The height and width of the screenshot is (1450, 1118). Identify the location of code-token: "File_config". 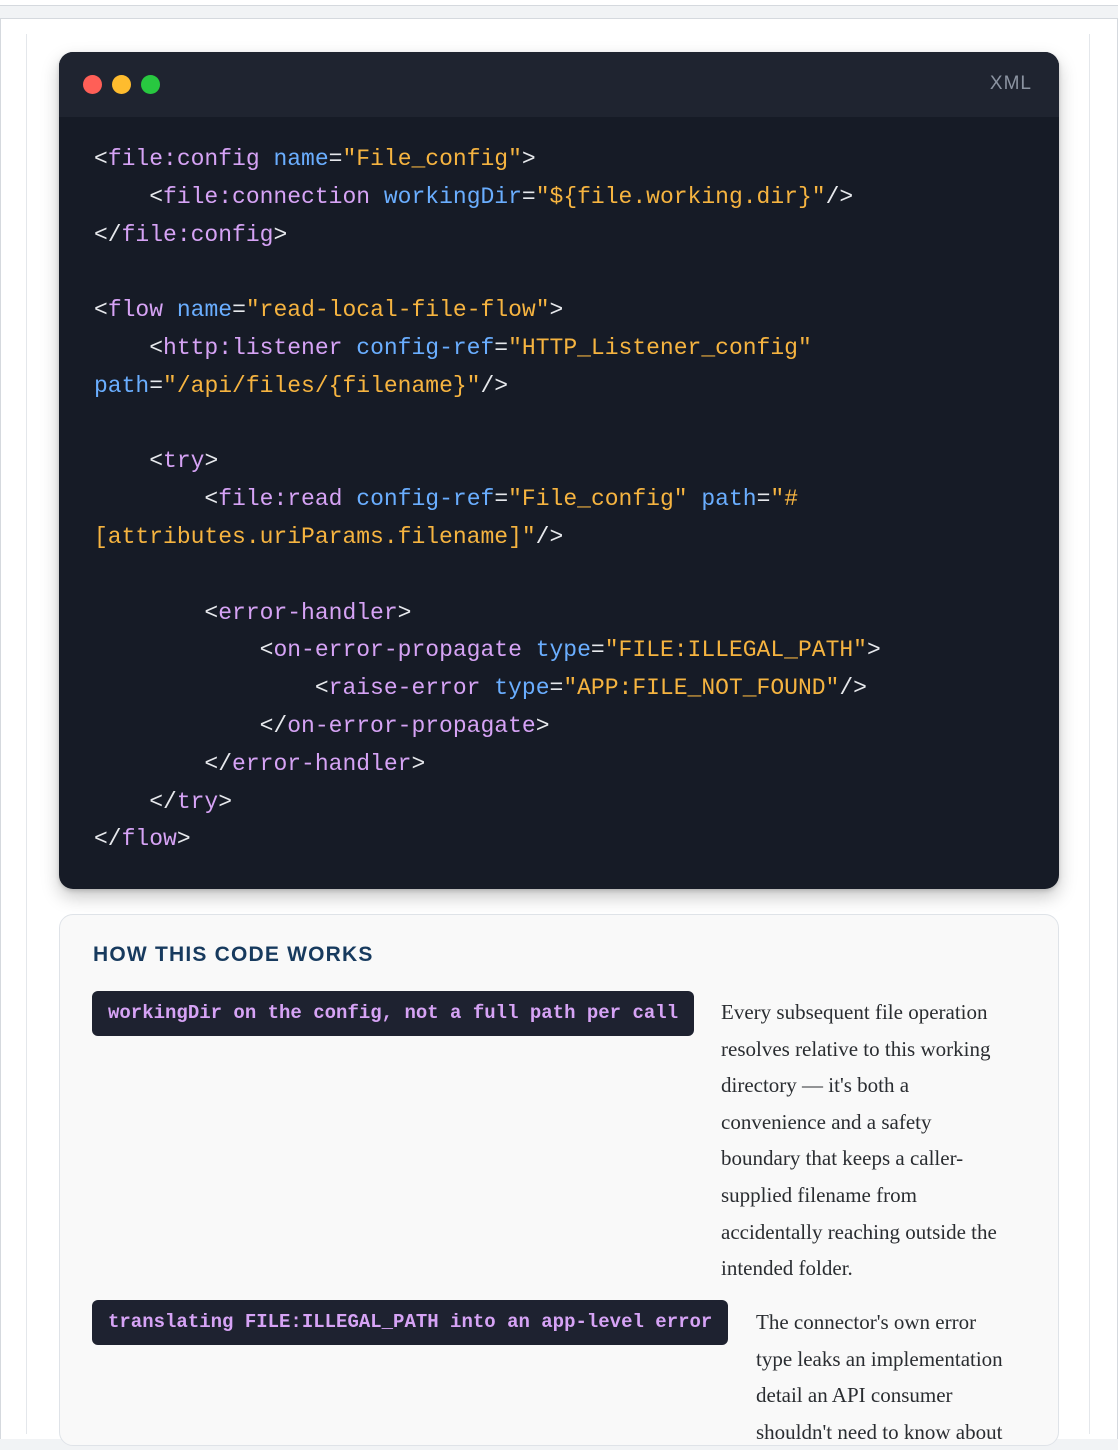
(432, 159).